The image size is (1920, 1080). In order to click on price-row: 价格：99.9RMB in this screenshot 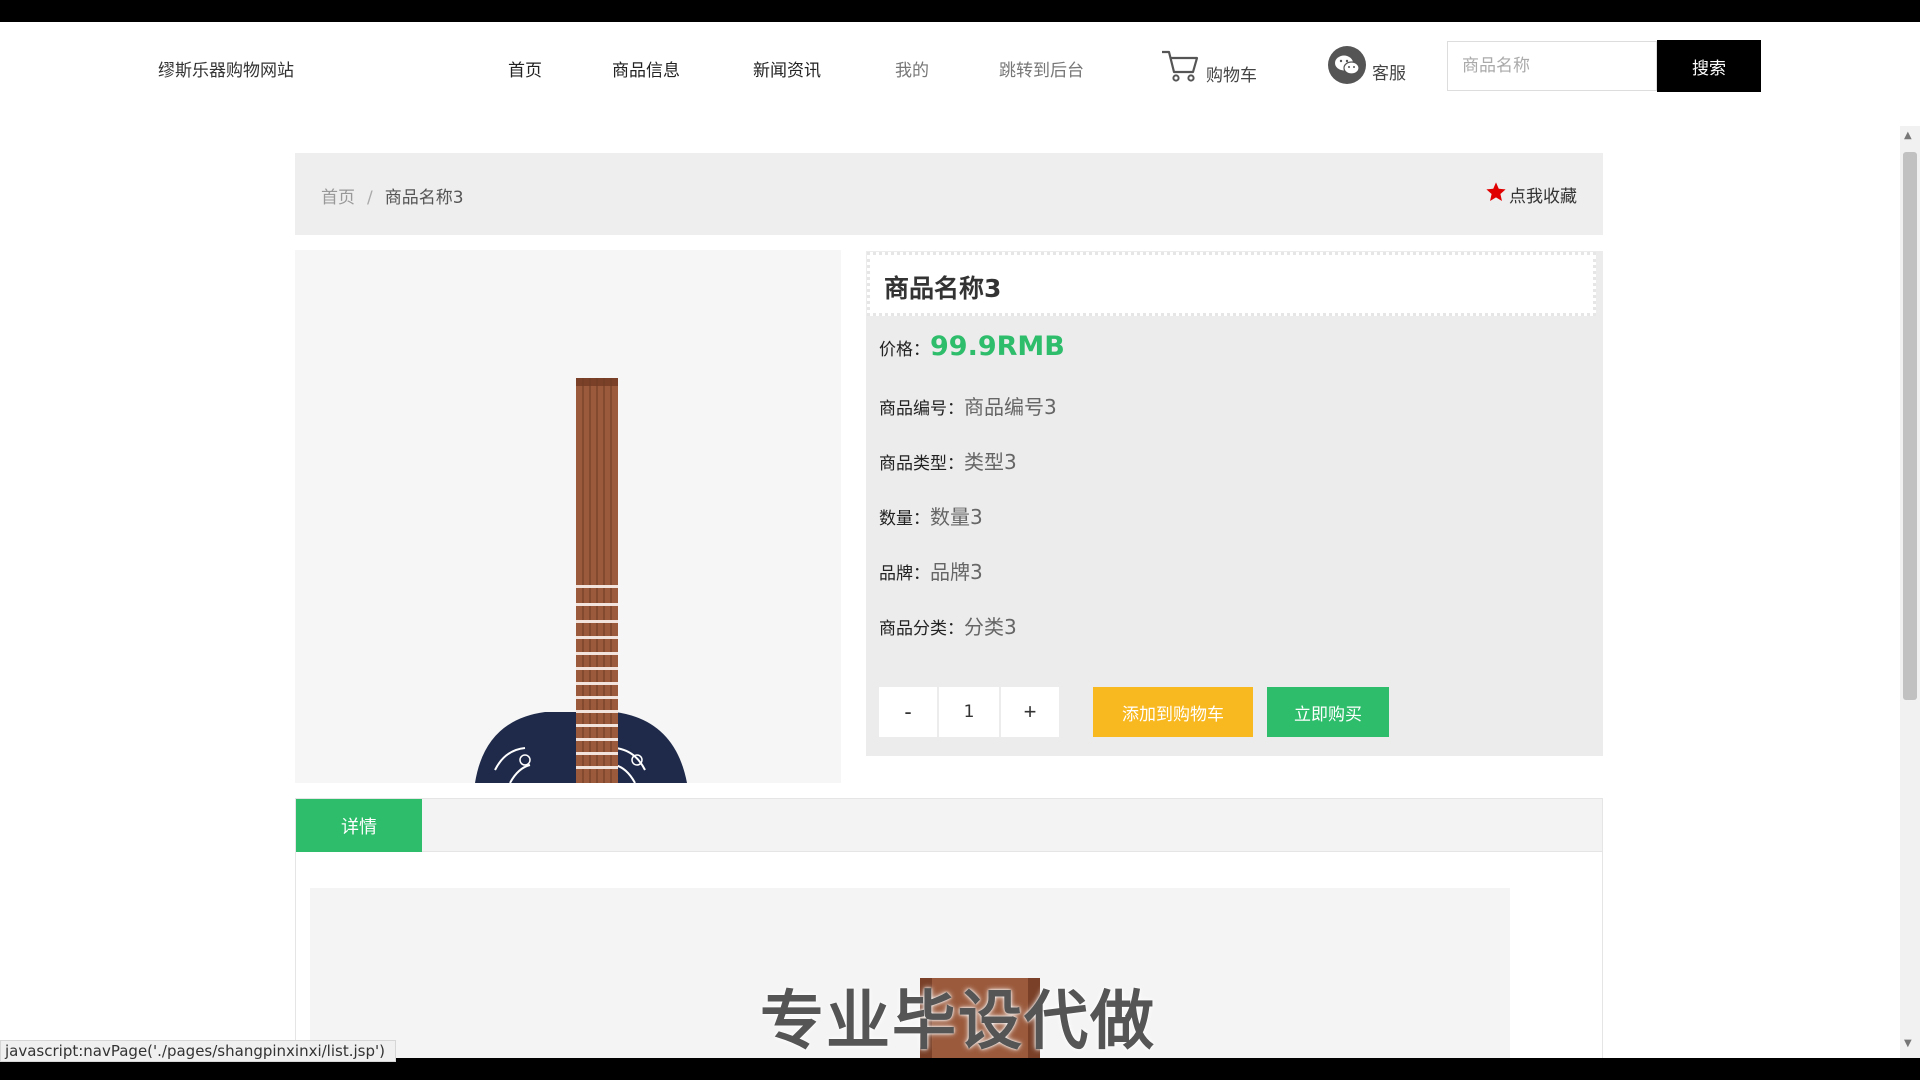, I will do `click(972, 346)`.